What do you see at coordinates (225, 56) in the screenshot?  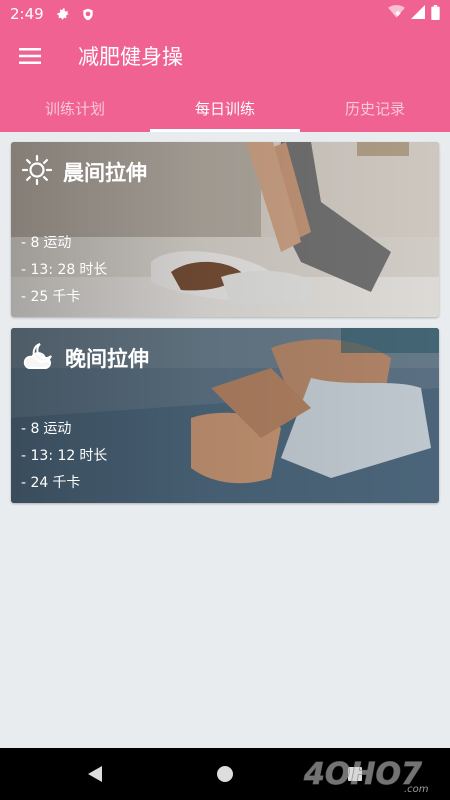 I see `app-bar: 减肥健身操` at bounding box center [225, 56].